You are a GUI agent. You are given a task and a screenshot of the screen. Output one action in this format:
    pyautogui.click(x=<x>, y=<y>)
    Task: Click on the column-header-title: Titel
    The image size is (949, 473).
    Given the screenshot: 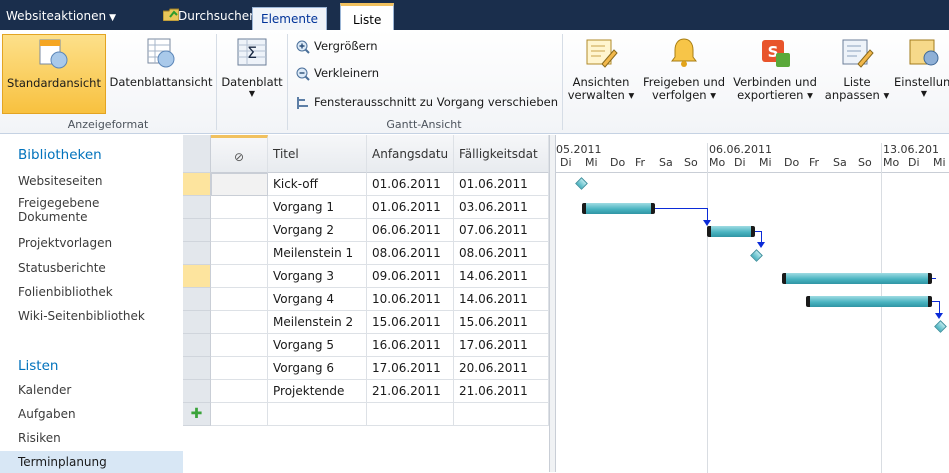 What is the action you would take?
    pyautogui.click(x=317, y=154)
    